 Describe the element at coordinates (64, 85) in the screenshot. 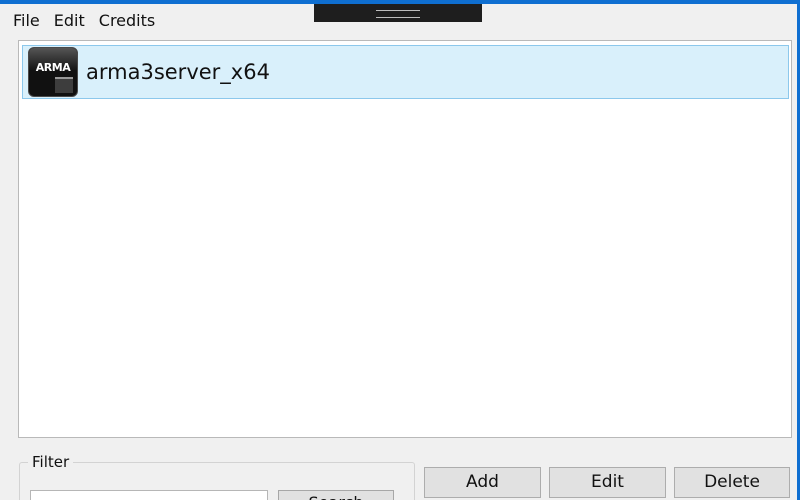

I see `icon-server-badge` at that location.